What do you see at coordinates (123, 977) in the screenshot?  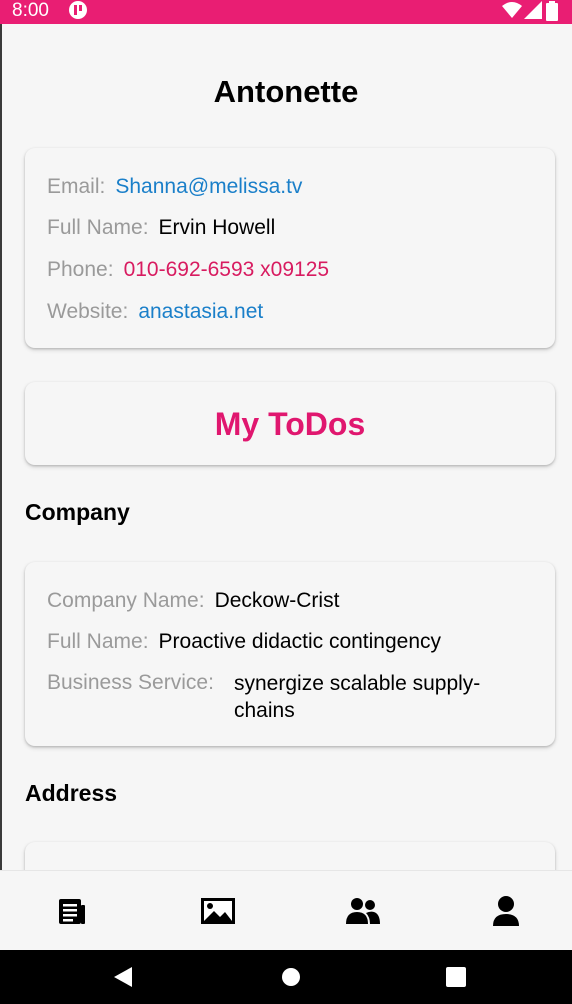 I see `back-icon` at bounding box center [123, 977].